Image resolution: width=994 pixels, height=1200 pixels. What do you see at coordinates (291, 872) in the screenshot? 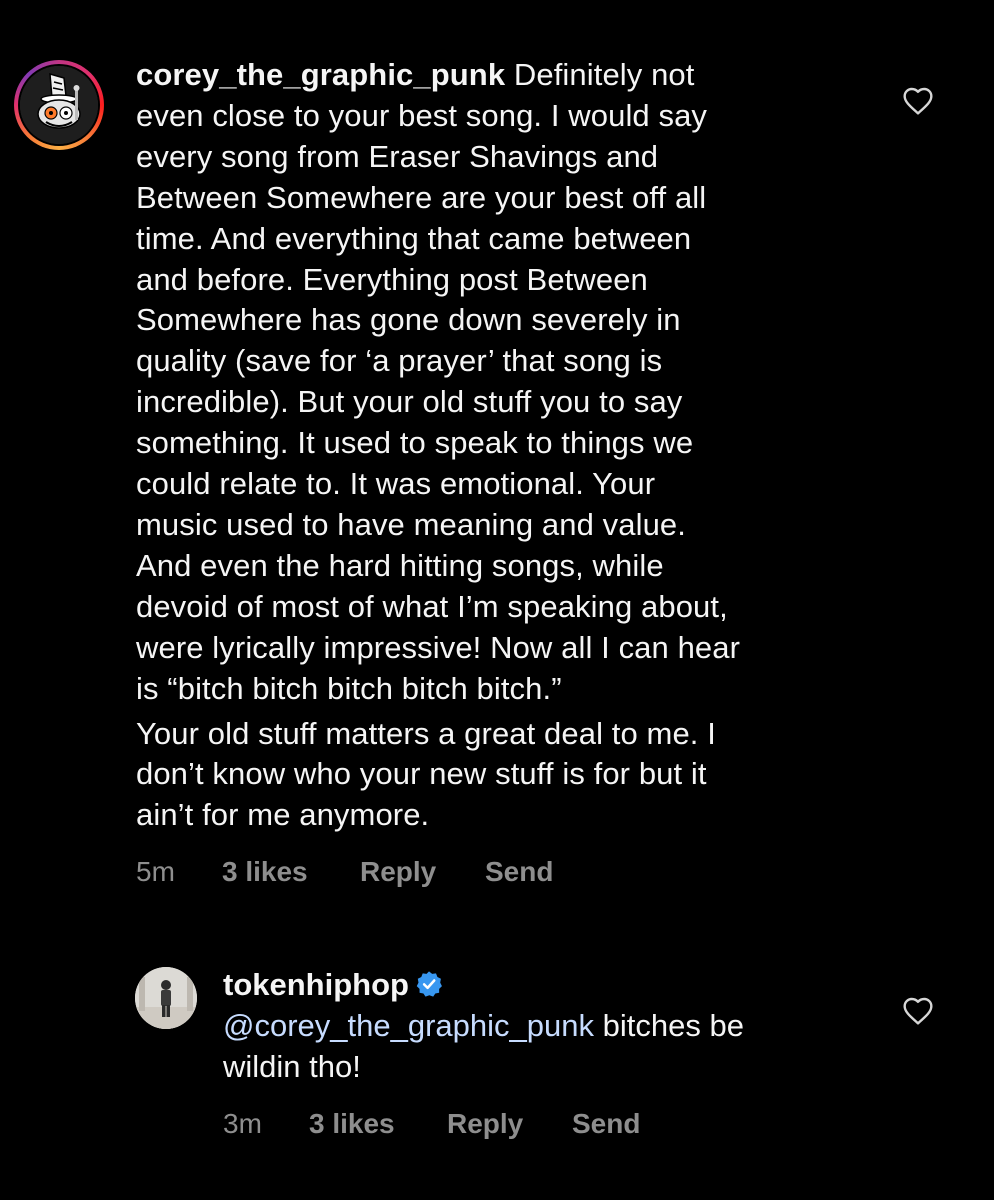
I see `comment-likes: 3 likes` at bounding box center [291, 872].